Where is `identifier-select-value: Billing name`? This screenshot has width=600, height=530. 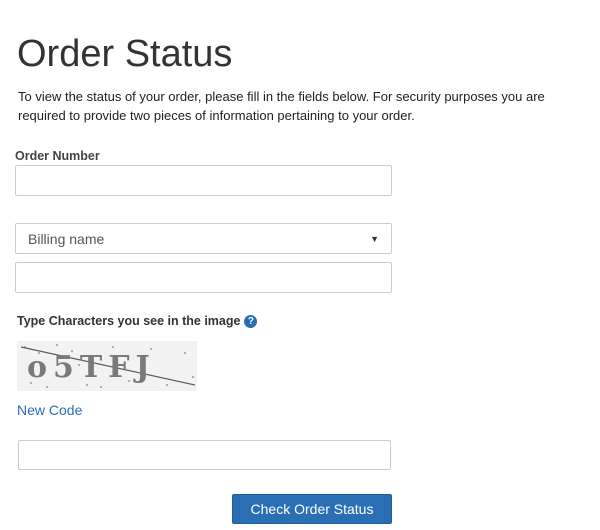
identifier-select-value: Billing name is located at coordinates (66, 238).